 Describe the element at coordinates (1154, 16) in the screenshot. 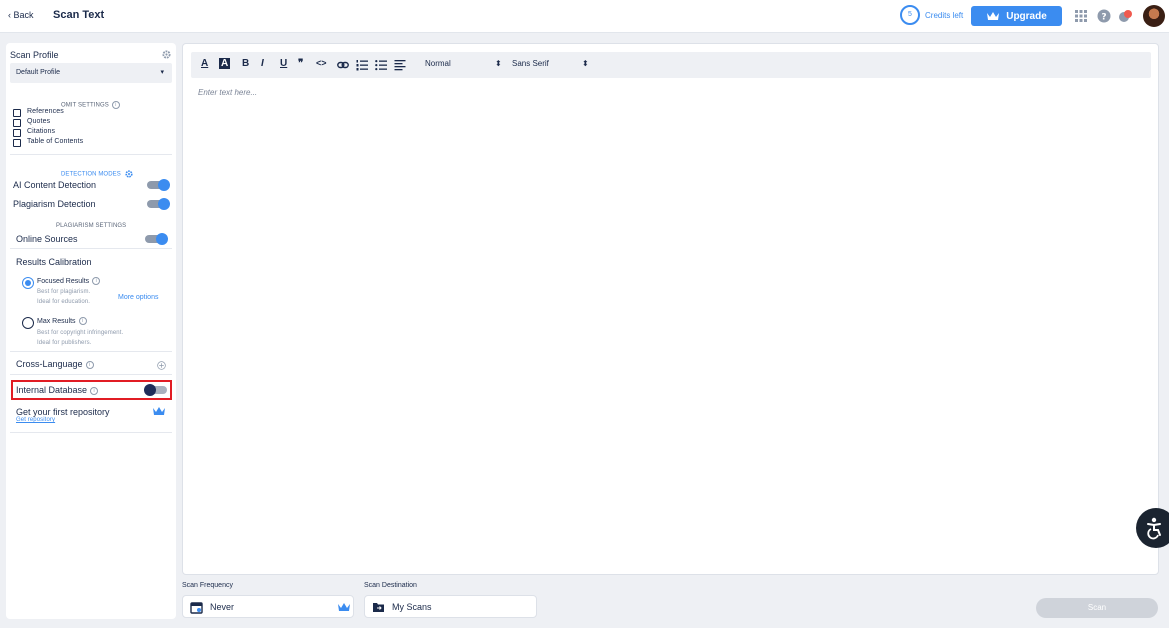

I see `avatar` at that location.